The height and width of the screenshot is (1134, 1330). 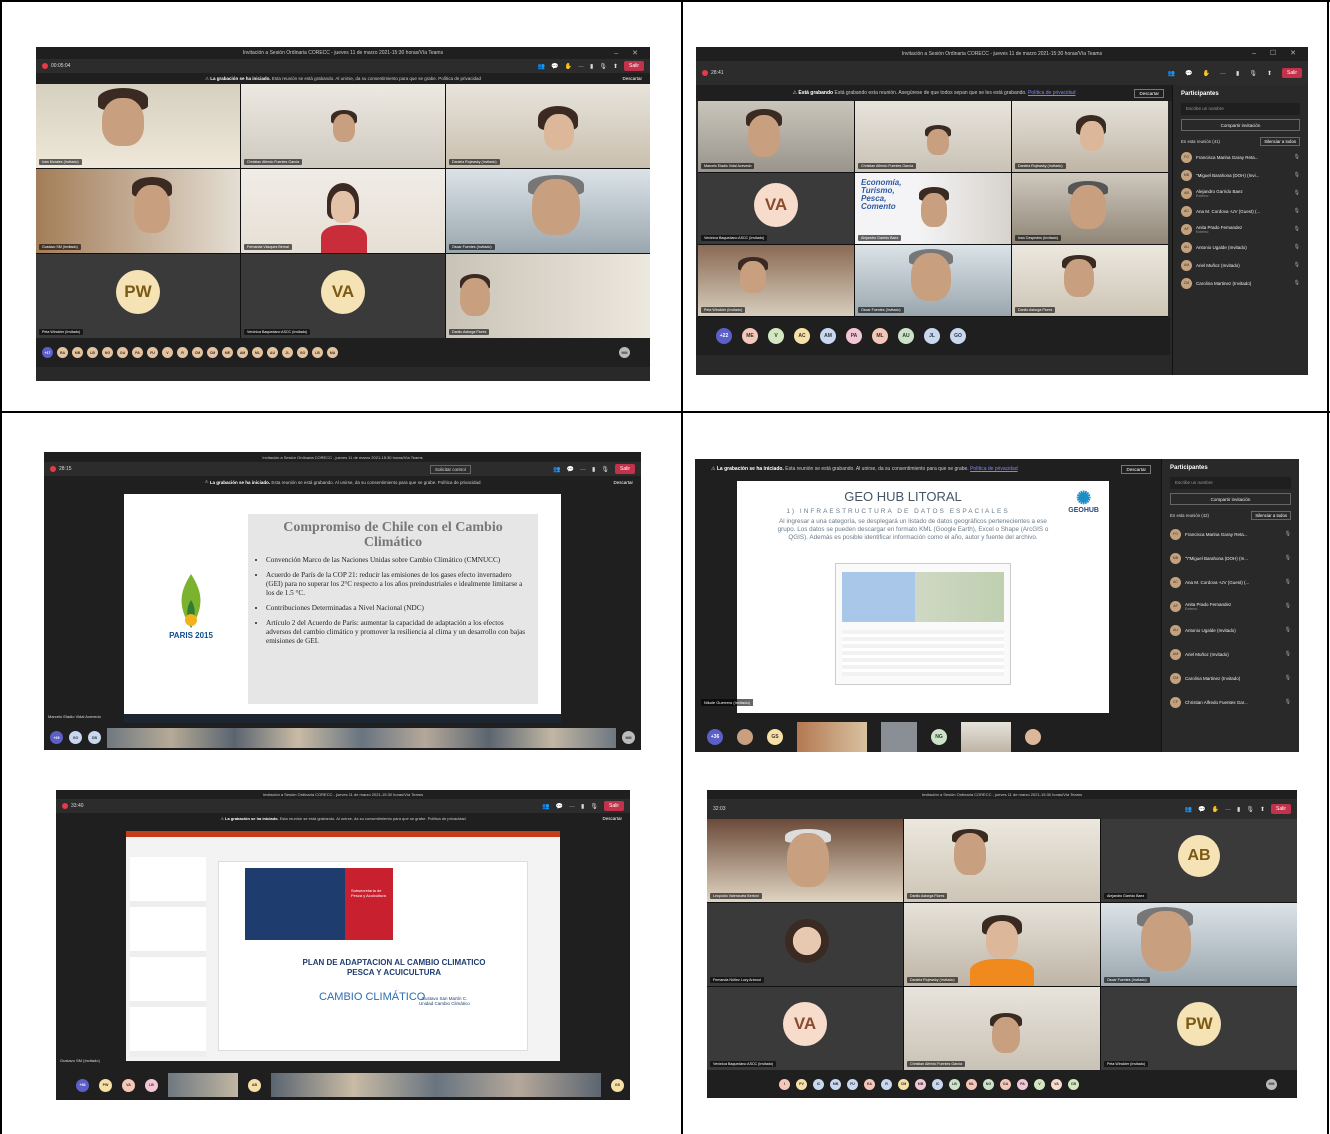 I want to click on video-tile: Ivan Cespedes (Invitado), so click(x=1090, y=208).